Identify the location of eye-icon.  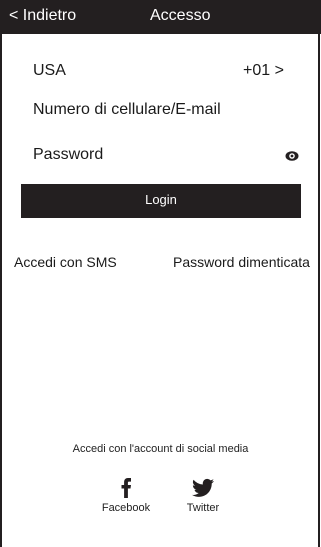
(292, 156).